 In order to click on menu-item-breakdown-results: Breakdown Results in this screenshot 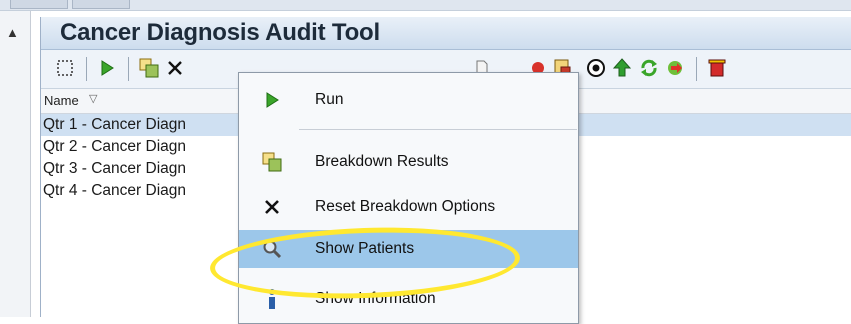, I will do `click(408, 162)`.